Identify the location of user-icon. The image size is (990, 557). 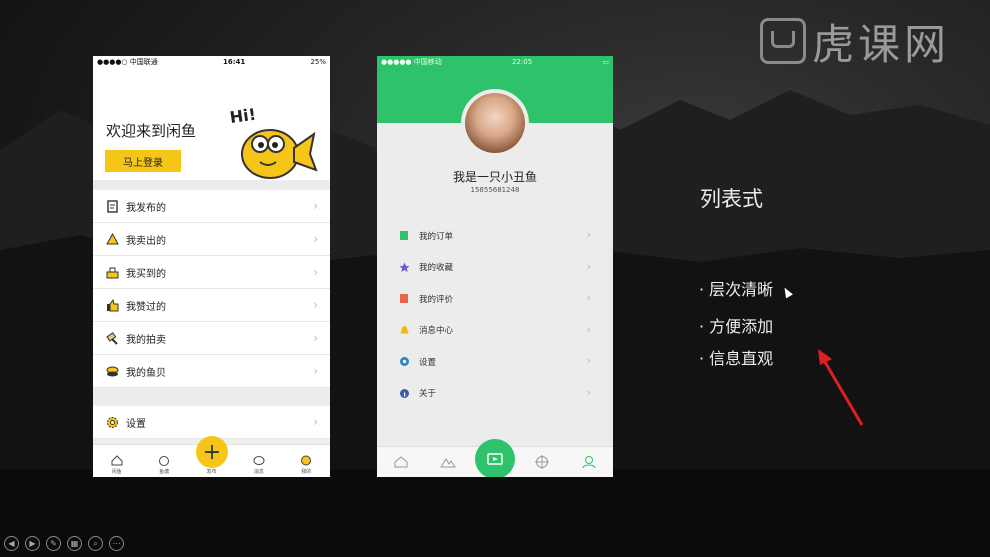
(589, 462).